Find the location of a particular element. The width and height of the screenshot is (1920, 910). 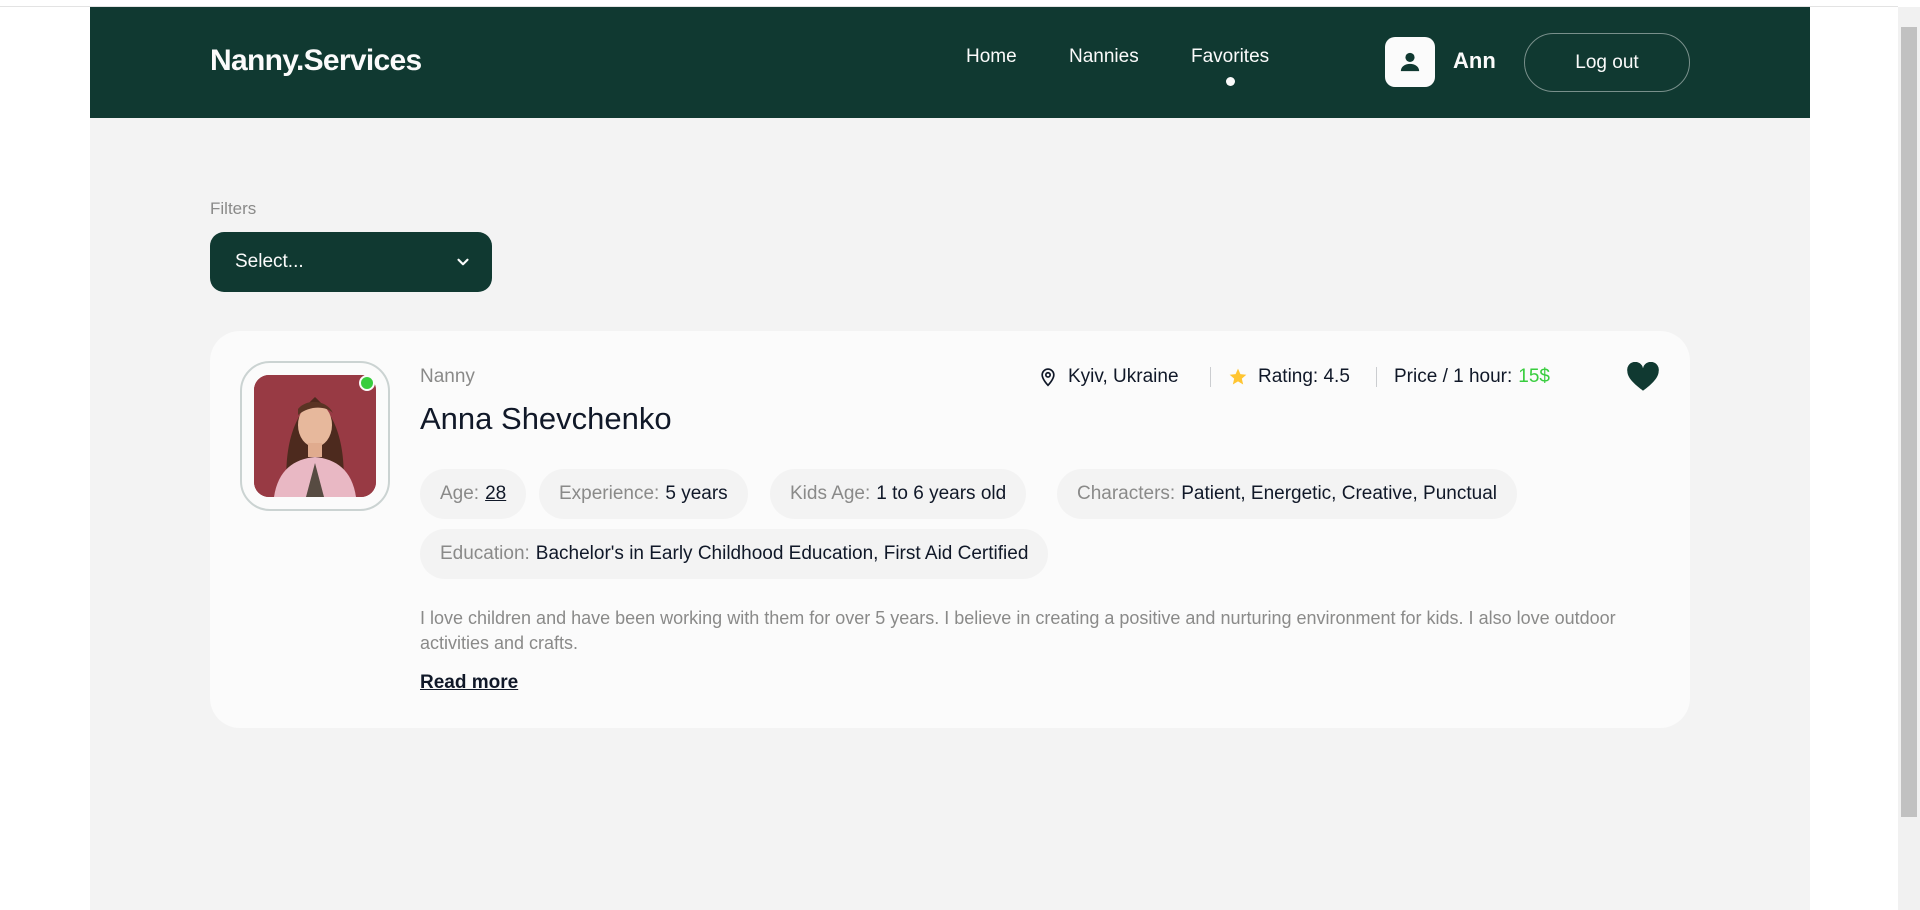

online-status-dot is located at coordinates (367, 383).